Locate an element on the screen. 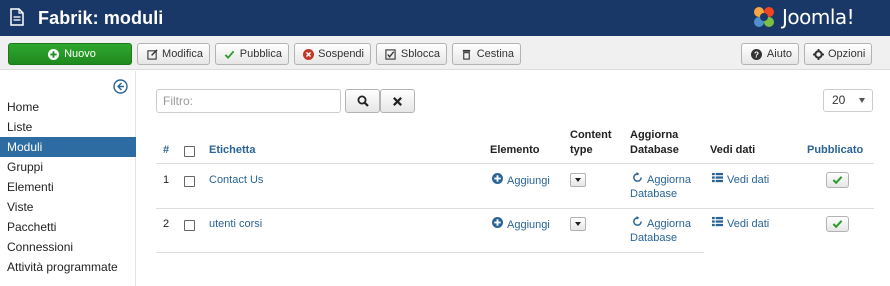  joomla-logo-text: Joomla! is located at coordinates (818, 17).